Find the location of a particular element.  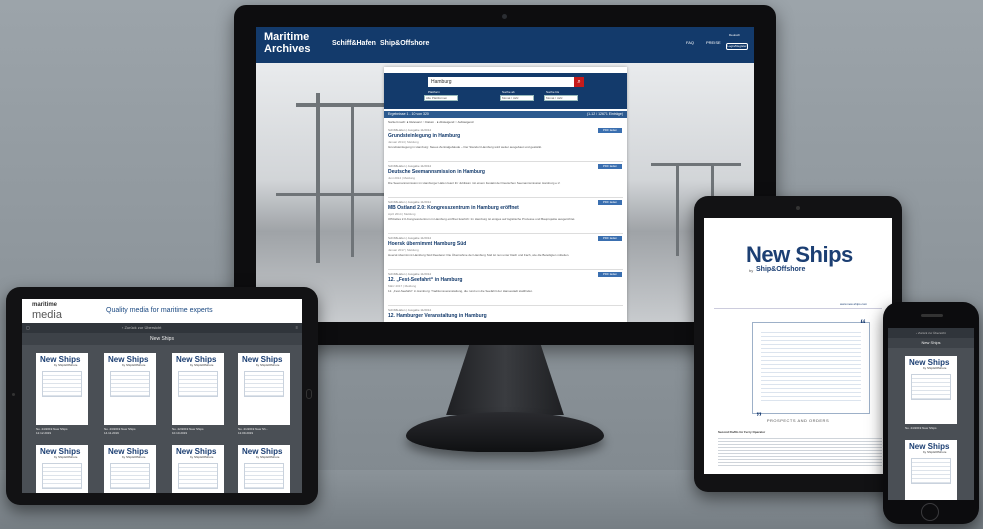

filter-label-von: Suche ab is located at coordinates (508, 92).